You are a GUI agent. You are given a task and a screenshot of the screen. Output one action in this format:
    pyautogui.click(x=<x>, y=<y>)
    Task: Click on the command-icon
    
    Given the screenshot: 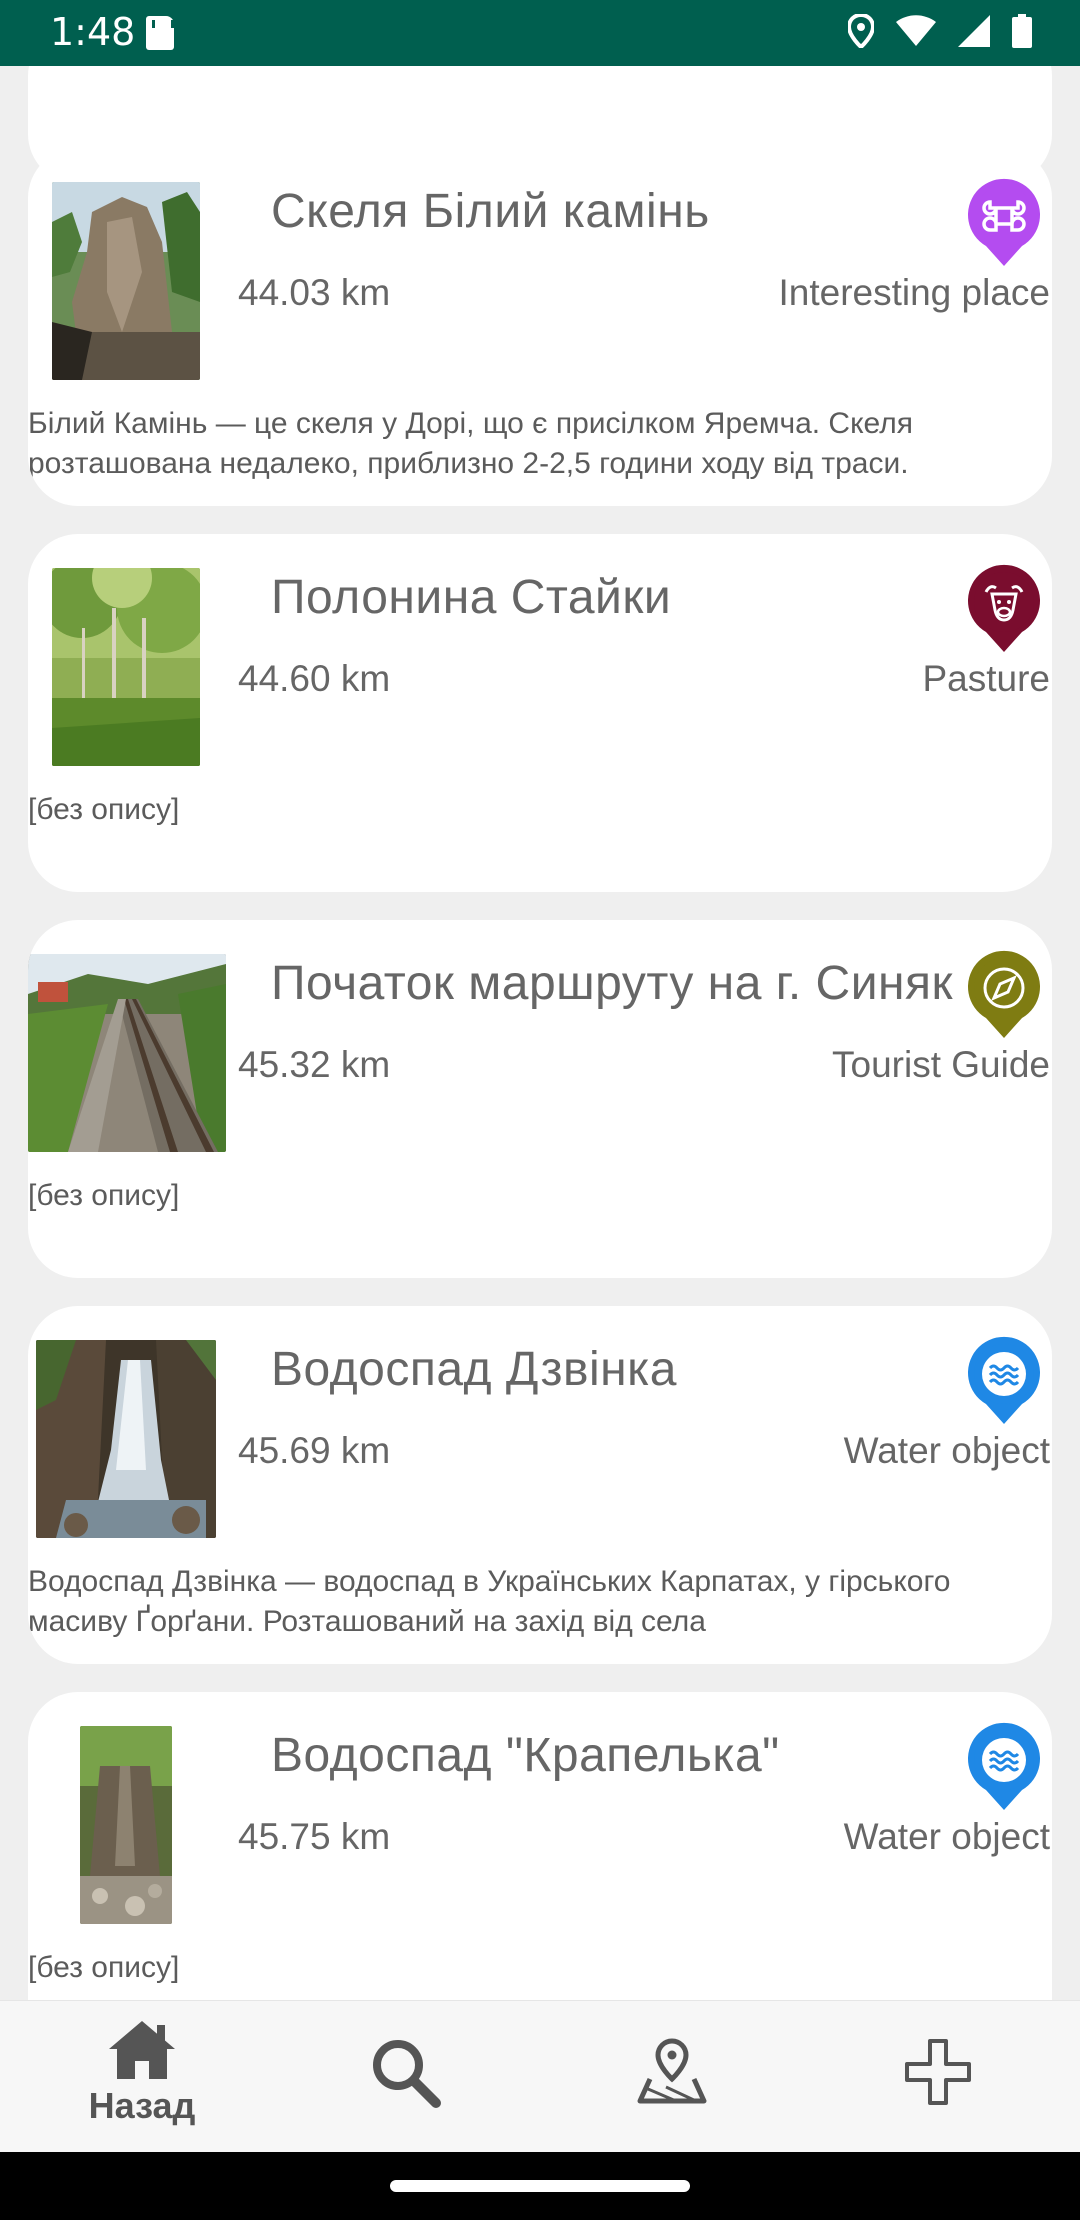 What is the action you would take?
    pyautogui.click(x=1004, y=222)
    